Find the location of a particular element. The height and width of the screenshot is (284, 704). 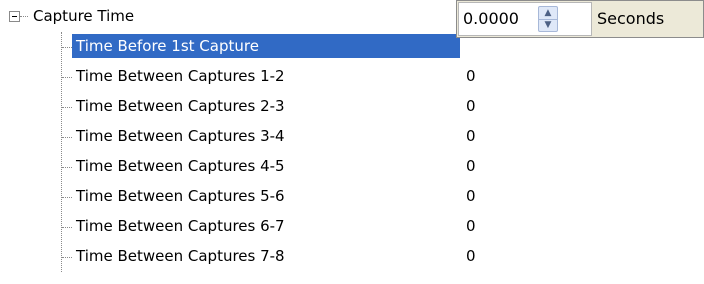

tree-item-label: Time Between Captures 5-6 is located at coordinates (180, 196).